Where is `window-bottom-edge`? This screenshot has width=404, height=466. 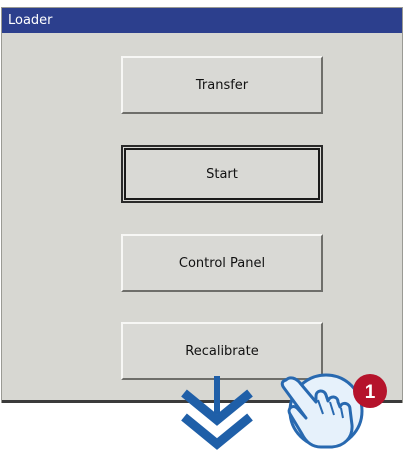 window-bottom-edge is located at coordinates (202, 401).